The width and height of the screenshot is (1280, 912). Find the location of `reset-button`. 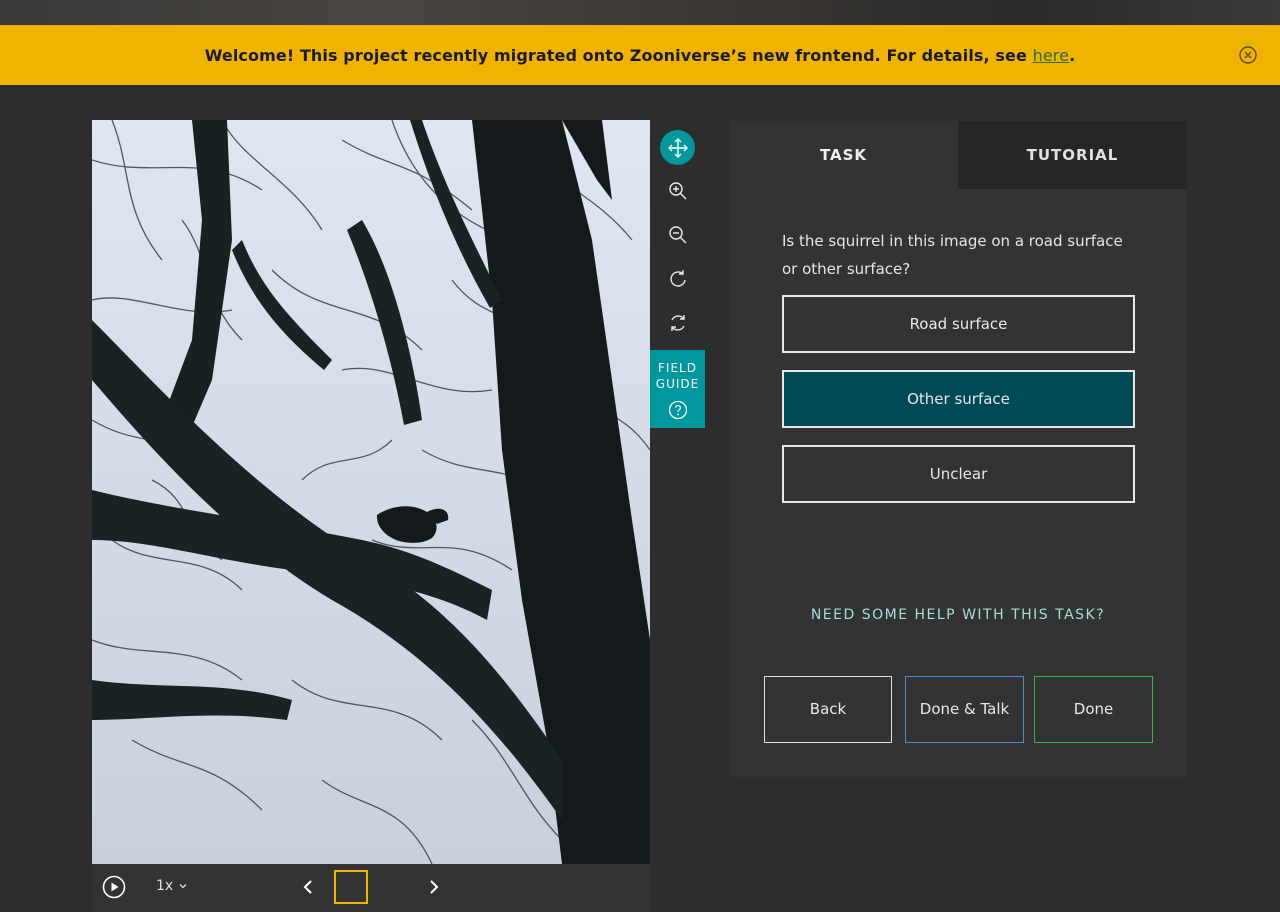

reset-button is located at coordinates (677, 322).